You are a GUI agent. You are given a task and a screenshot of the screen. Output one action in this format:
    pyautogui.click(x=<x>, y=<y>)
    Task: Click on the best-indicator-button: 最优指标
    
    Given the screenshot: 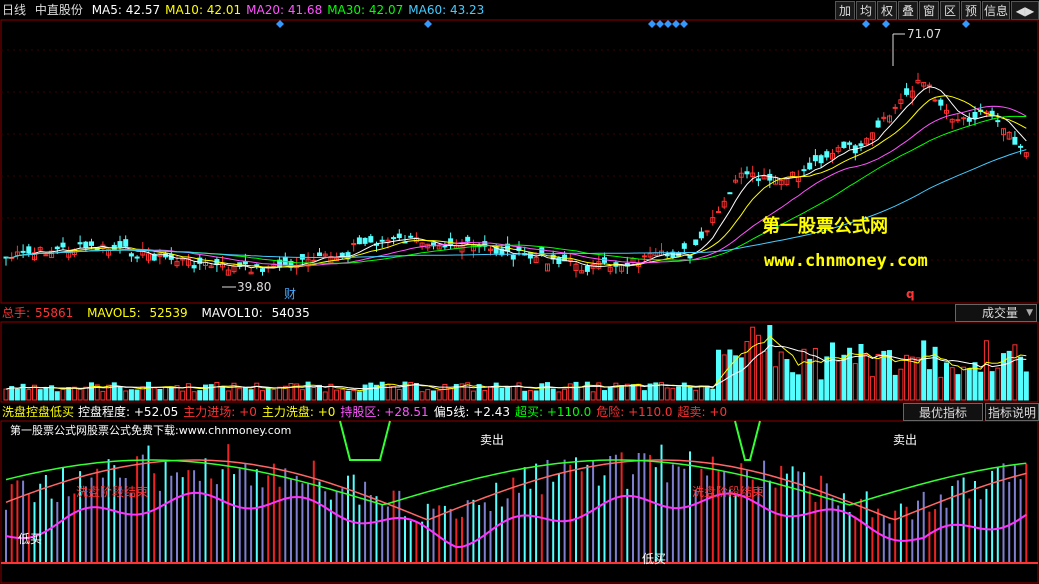 What is the action you would take?
    pyautogui.click(x=943, y=412)
    